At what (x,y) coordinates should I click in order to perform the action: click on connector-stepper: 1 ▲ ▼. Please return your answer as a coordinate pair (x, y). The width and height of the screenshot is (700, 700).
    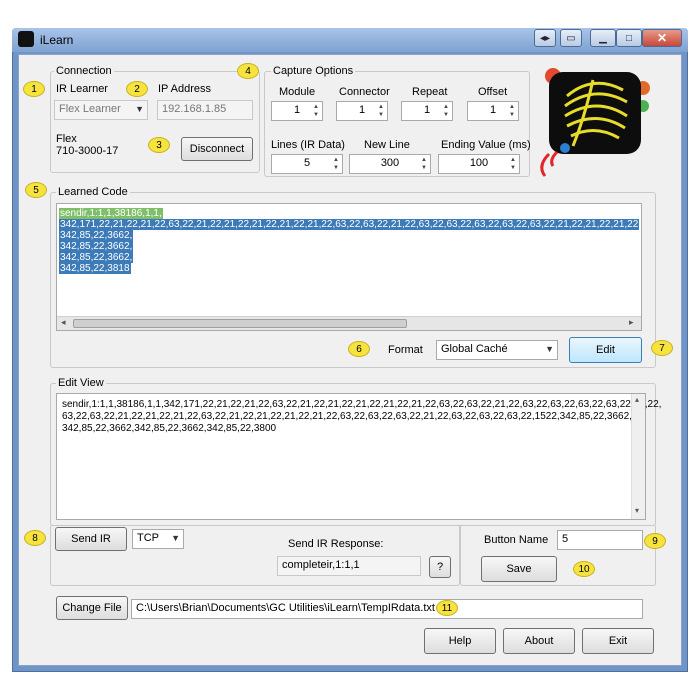
    Looking at the image, I should click on (362, 111).